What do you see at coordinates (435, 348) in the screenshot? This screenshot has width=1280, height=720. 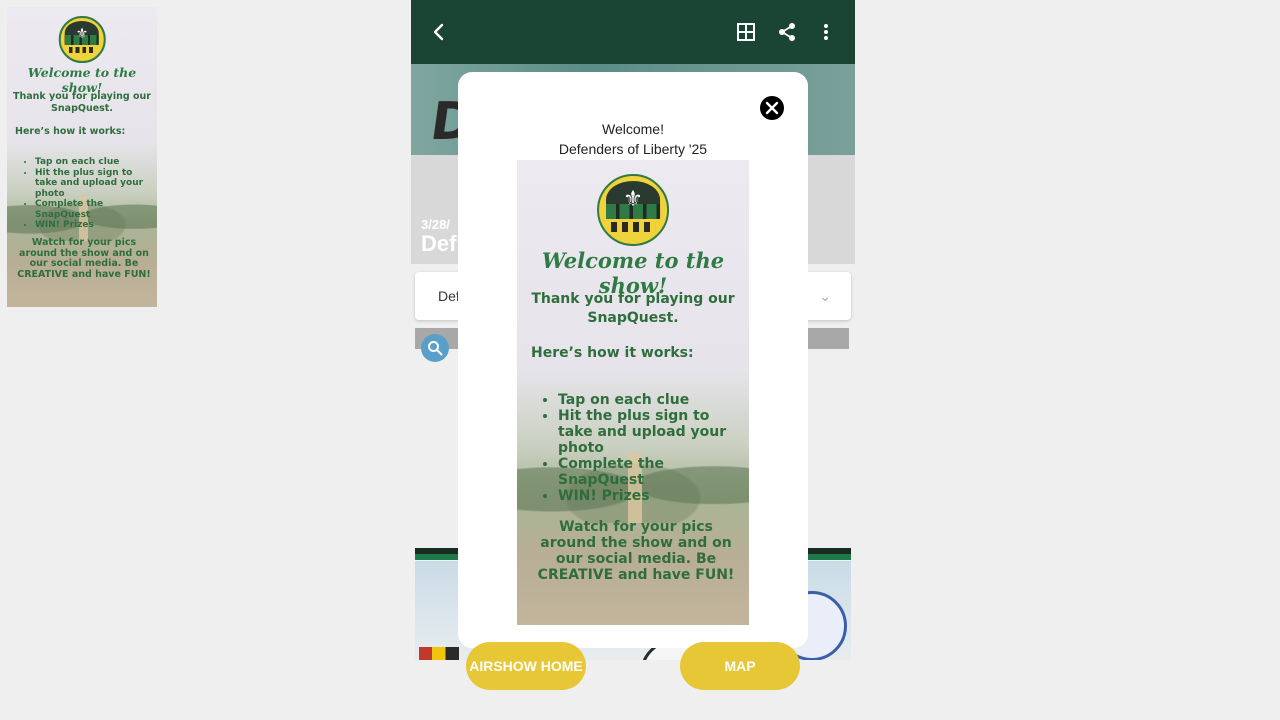 I see `search-icon` at bounding box center [435, 348].